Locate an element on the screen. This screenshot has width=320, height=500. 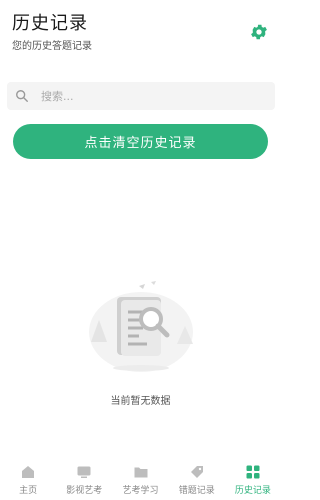
gear-icon is located at coordinates (259, 32).